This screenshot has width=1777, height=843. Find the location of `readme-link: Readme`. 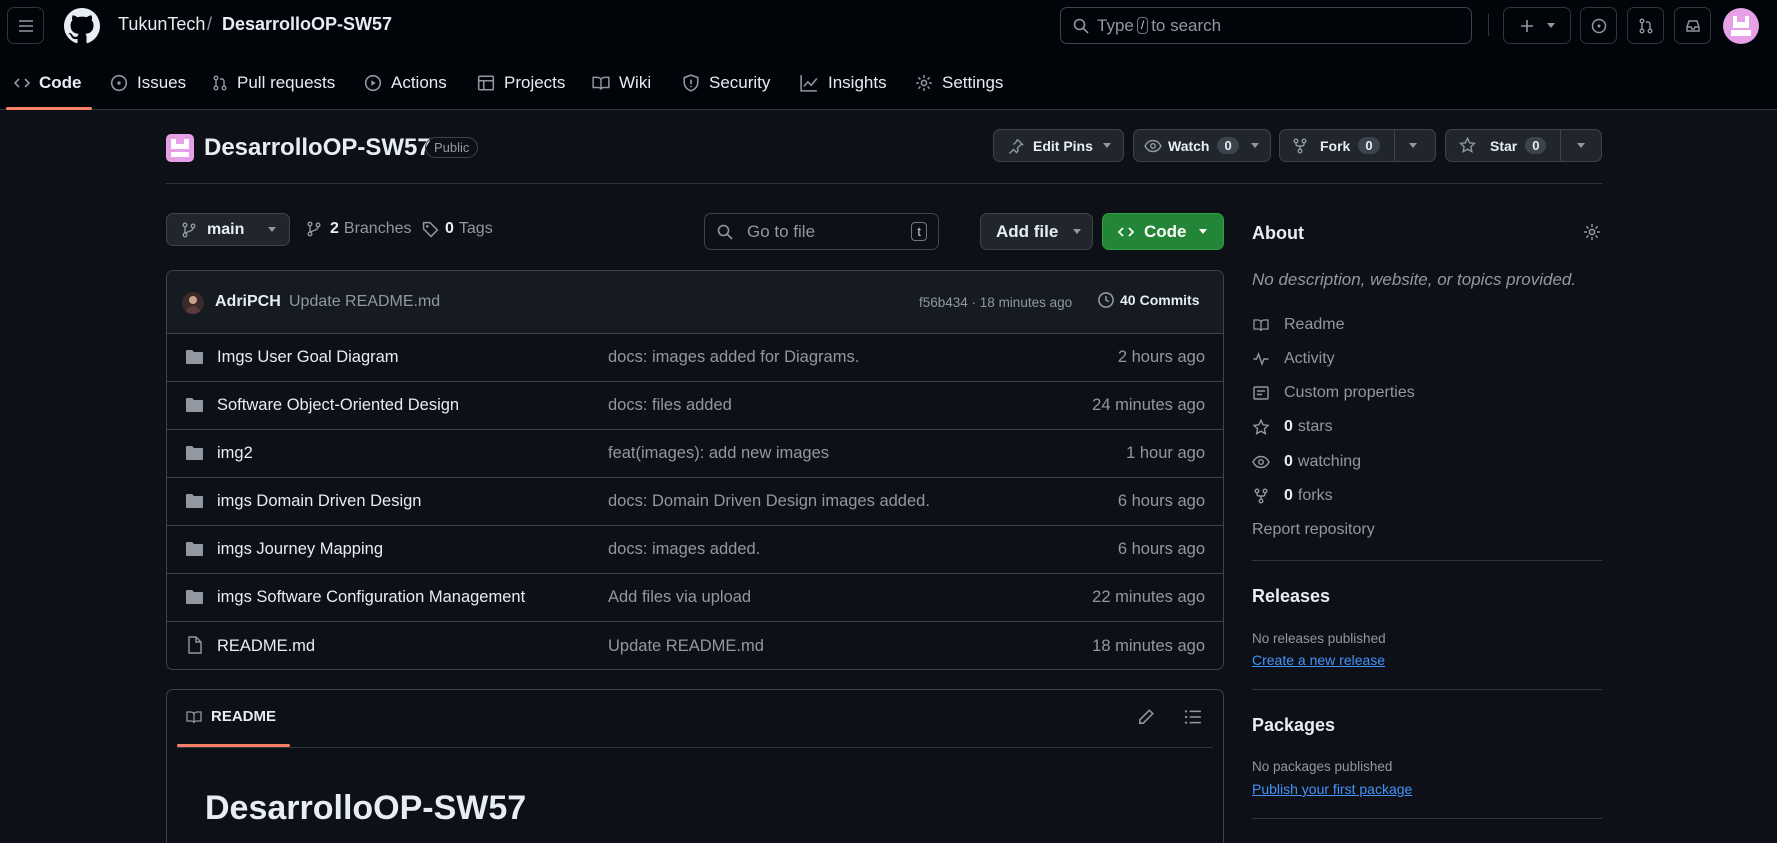

readme-link: Readme is located at coordinates (1298, 325).